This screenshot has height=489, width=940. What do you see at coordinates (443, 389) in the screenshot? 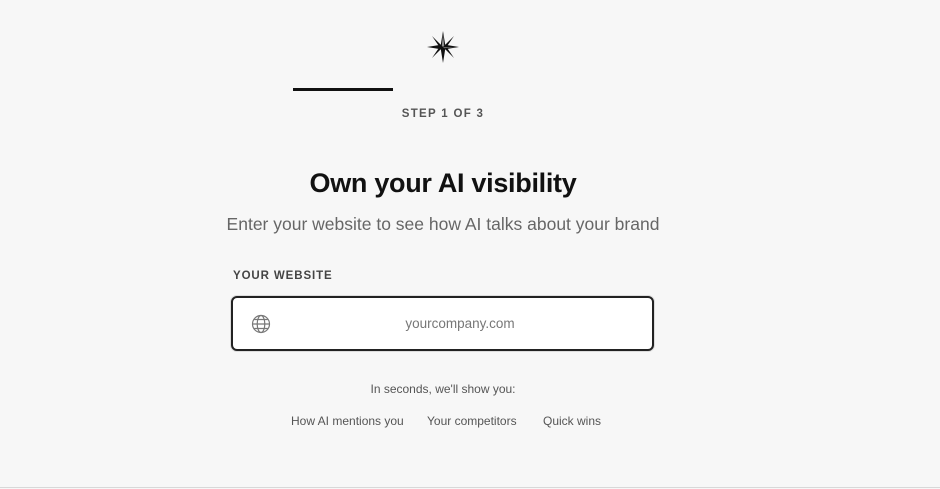
I see `results-promise-text: In seconds, we'll show you:` at bounding box center [443, 389].